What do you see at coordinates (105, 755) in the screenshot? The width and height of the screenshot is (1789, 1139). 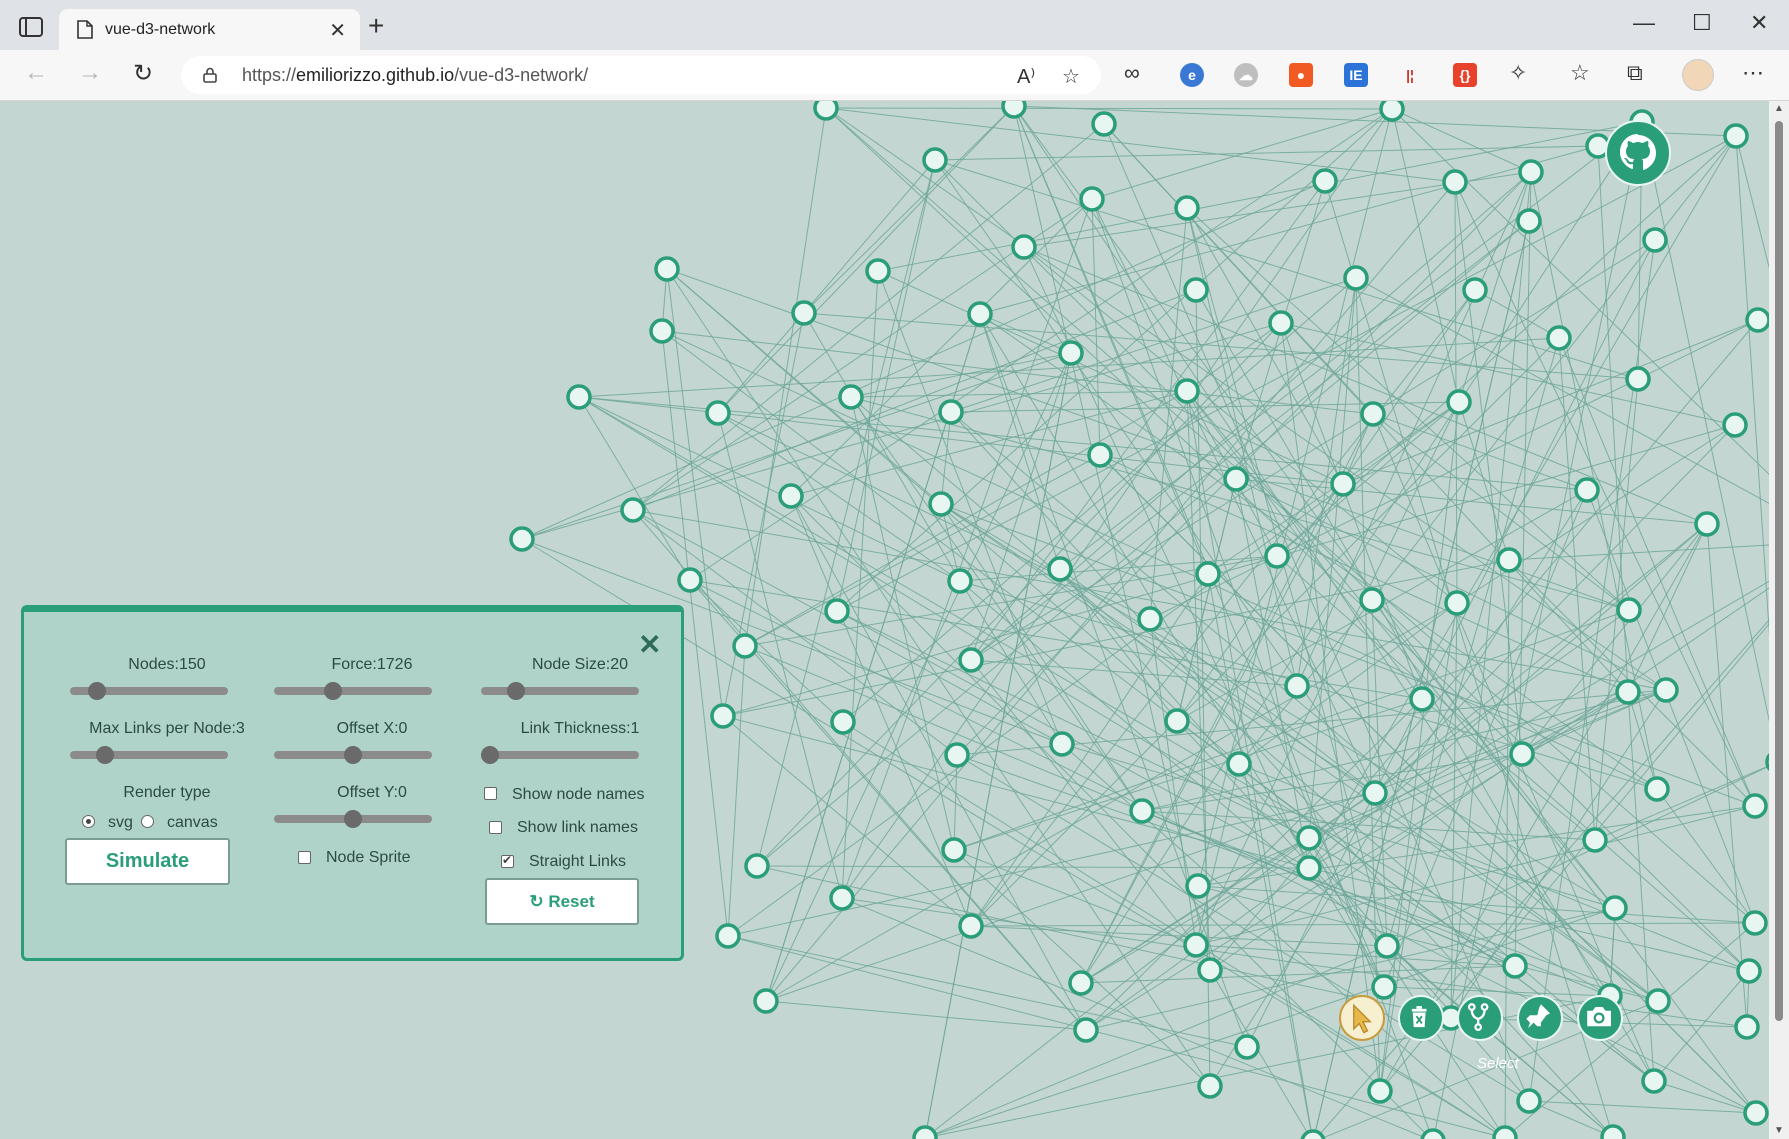 I see `max-links-slider-thumb` at bounding box center [105, 755].